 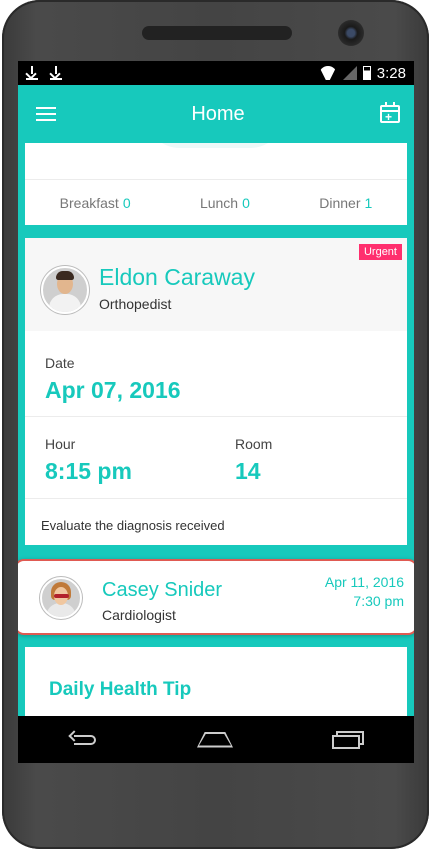 What do you see at coordinates (113, 390) in the screenshot?
I see `date-value: Apr 07, 2016` at bounding box center [113, 390].